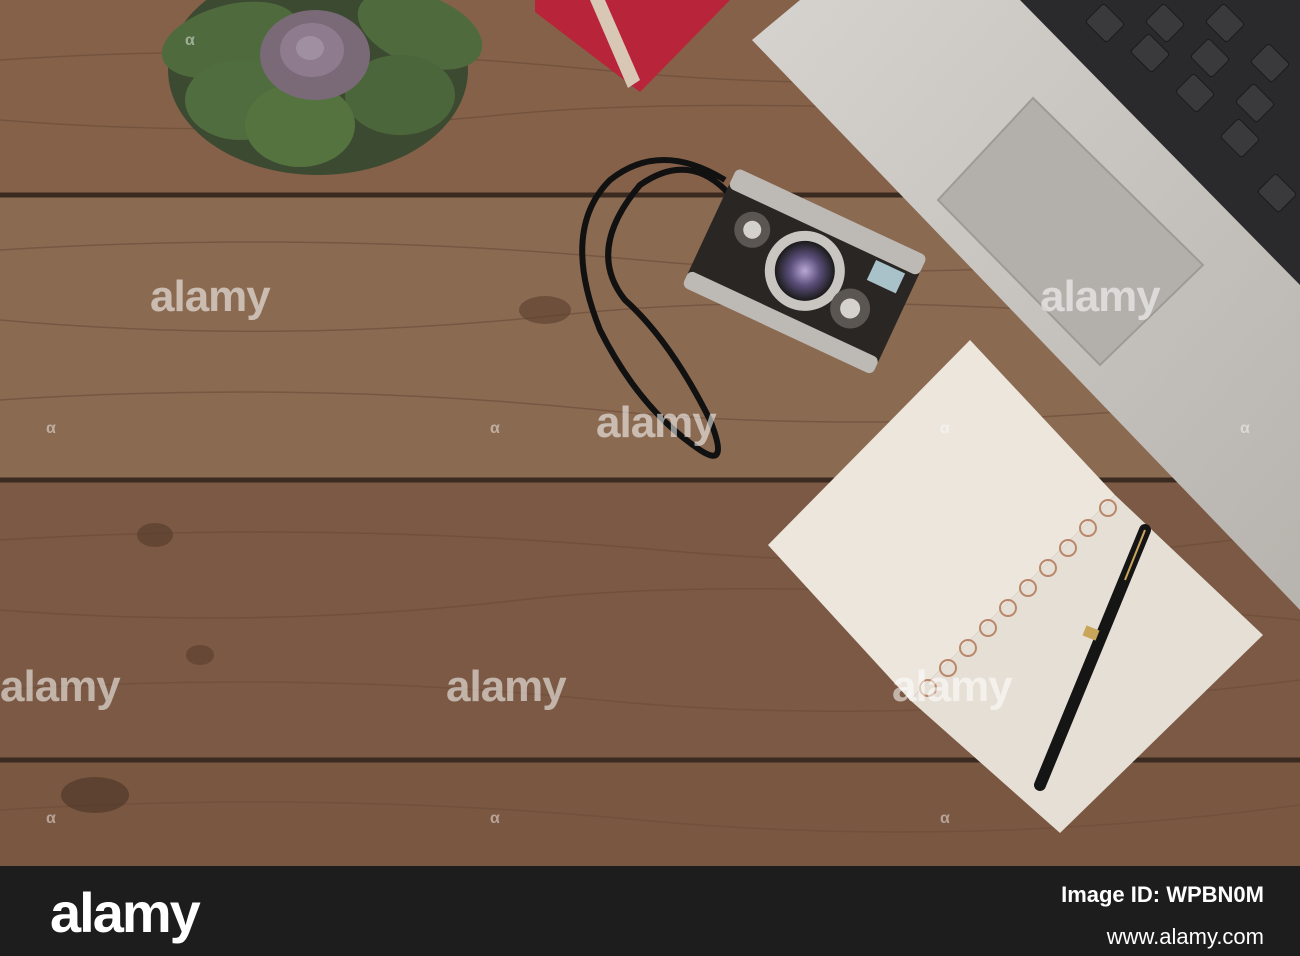 This screenshot has height=956, width=1300. I want to click on image-id-label: Image ID: WPBN0M, so click(1162, 894).